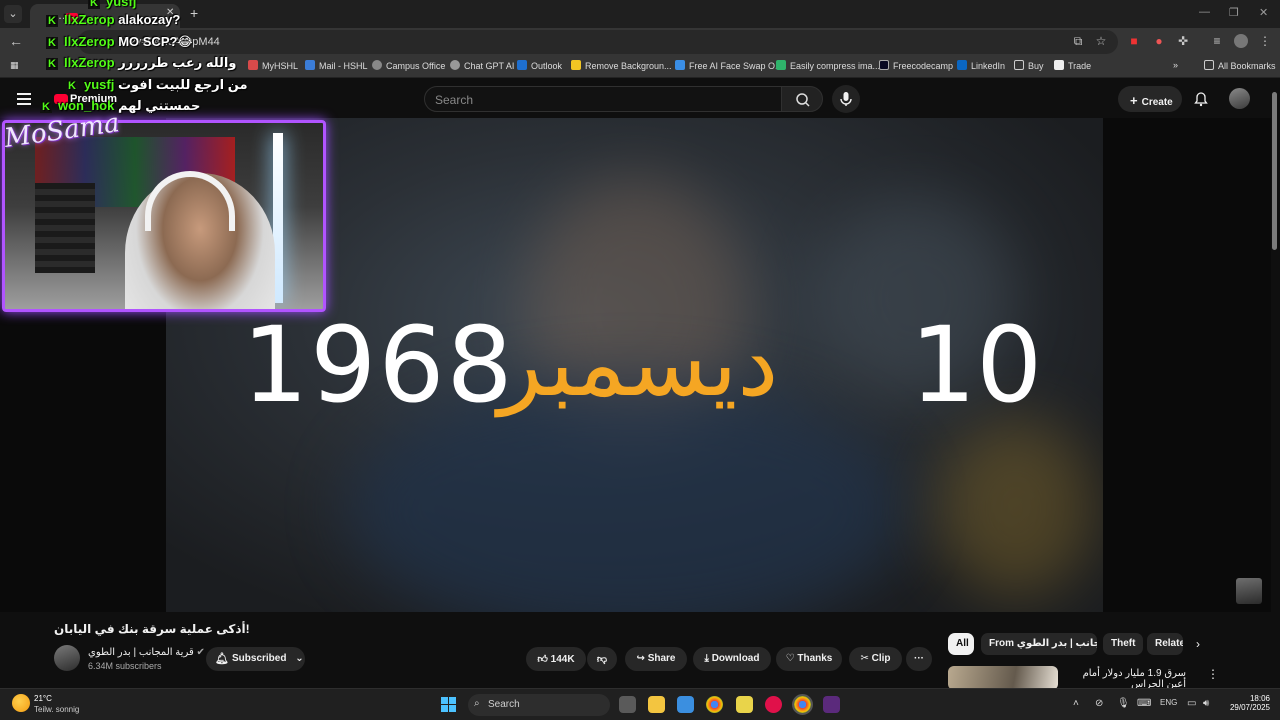  Describe the element at coordinates (253, 65) in the screenshot. I see `bookmark-favicon-icon` at that location.